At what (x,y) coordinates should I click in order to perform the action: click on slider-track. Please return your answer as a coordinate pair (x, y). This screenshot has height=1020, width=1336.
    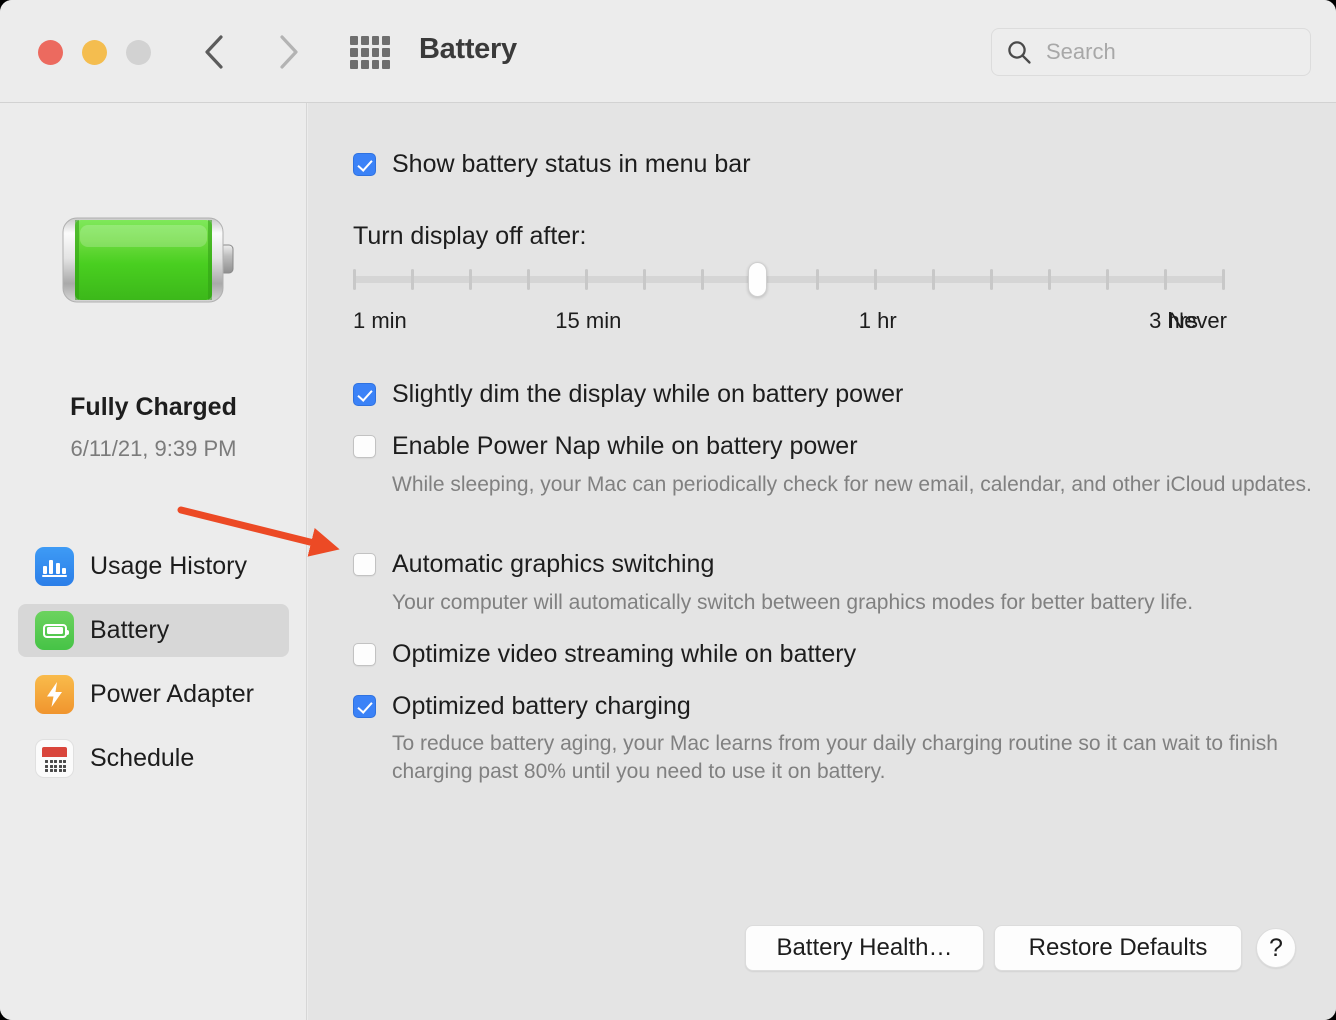
    Looking at the image, I should click on (789, 279).